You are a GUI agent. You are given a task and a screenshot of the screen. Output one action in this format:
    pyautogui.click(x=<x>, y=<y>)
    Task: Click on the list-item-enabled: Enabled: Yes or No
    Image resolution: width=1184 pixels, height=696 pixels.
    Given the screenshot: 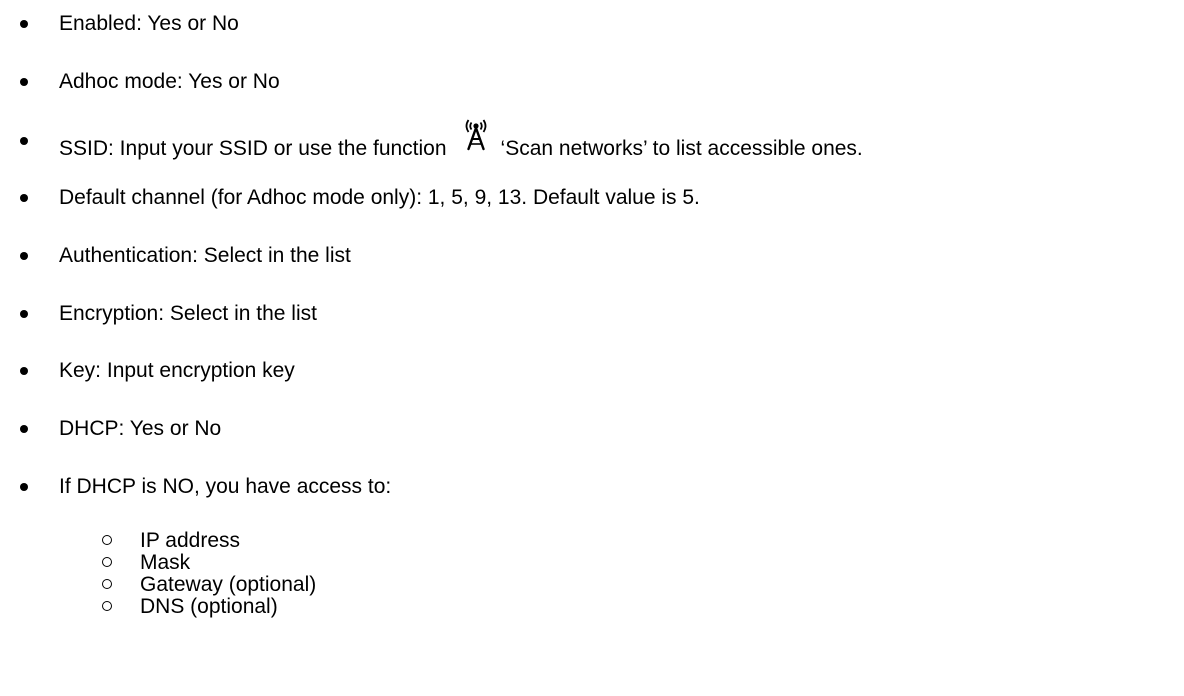 What is the action you would take?
    pyautogui.click(x=592, y=24)
    